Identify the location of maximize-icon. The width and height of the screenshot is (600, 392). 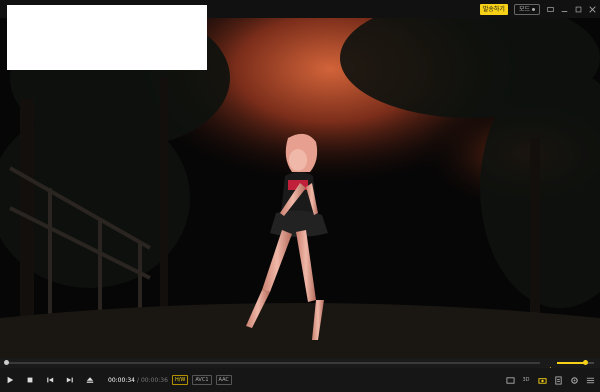
(578, 10).